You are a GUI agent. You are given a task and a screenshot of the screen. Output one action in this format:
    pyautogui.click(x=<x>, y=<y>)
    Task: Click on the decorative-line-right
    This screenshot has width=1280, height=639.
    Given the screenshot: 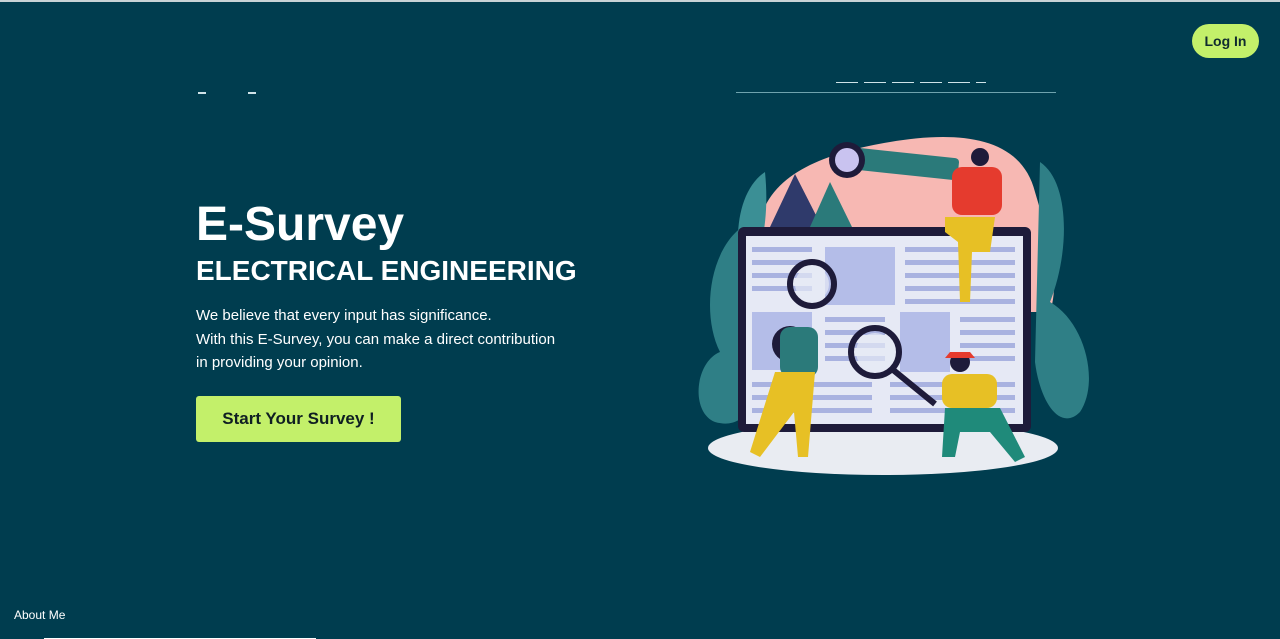 What is the action you would take?
    pyautogui.click(x=896, y=92)
    